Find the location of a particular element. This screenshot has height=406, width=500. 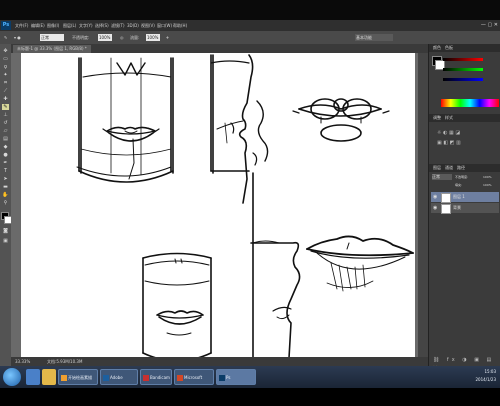

taskbar-app-button: Bandicam is located at coordinates (156, 377).